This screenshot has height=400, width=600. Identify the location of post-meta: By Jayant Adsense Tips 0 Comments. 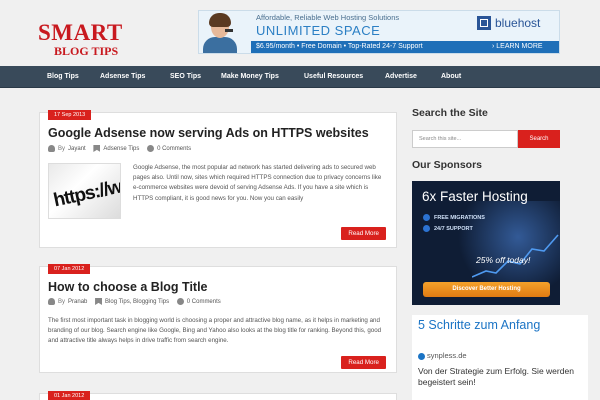
(119, 150).